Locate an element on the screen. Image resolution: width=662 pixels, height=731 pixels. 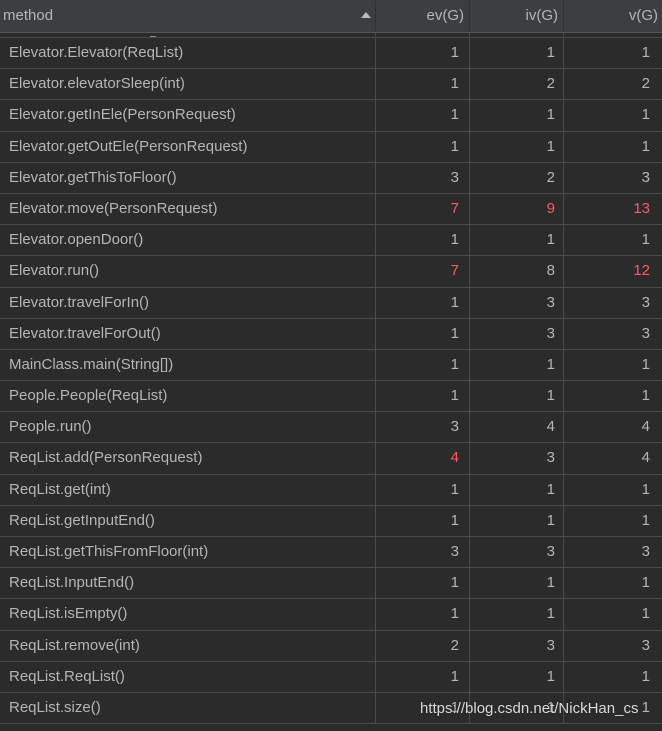
table-row: ReqList.get(int) 1 1 1 is located at coordinates (331, 490).